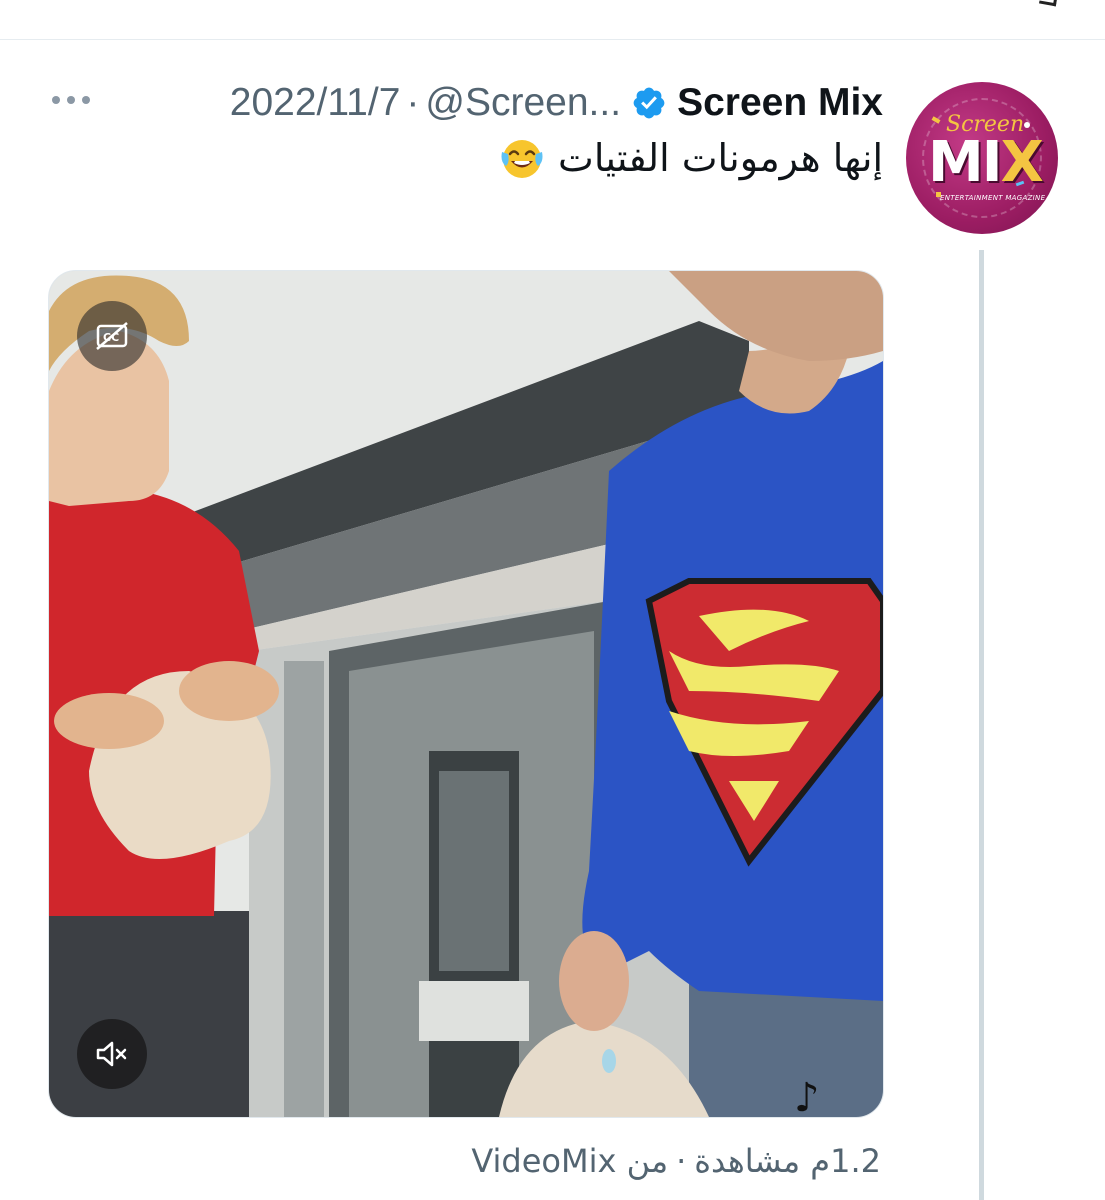 This screenshot has height=1200, width=1105. What do you see at coordinates (474, 1011) in the screenshot?
I see `video-interior-light` at bounding box center [474, 1011].